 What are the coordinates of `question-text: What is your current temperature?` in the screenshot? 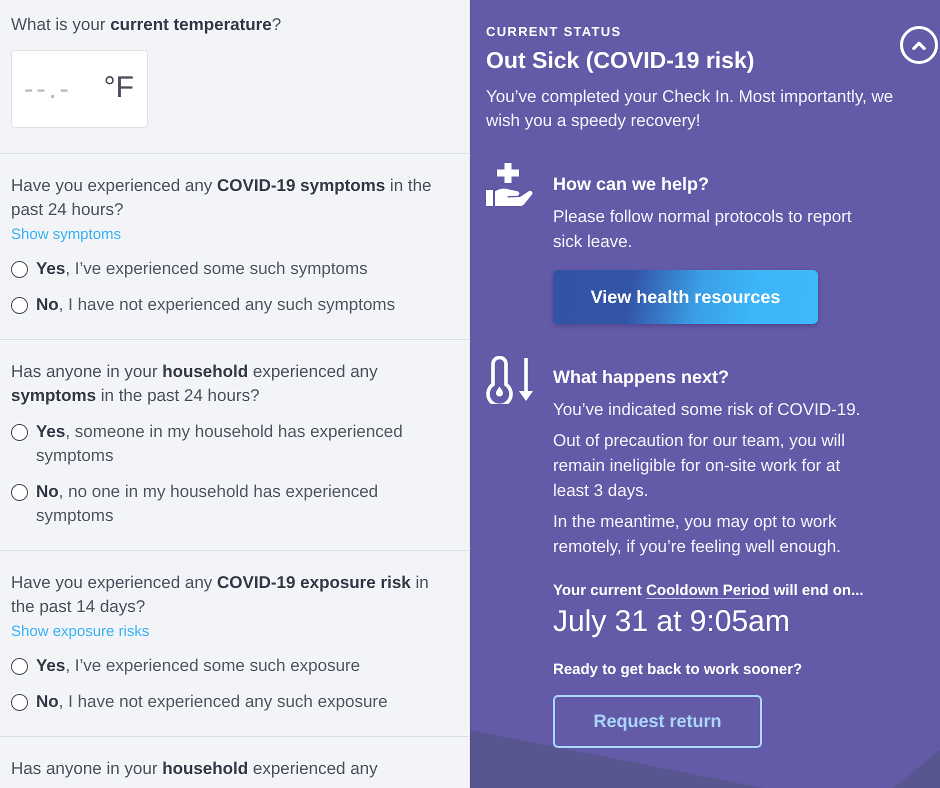 It's located at (146, 25).